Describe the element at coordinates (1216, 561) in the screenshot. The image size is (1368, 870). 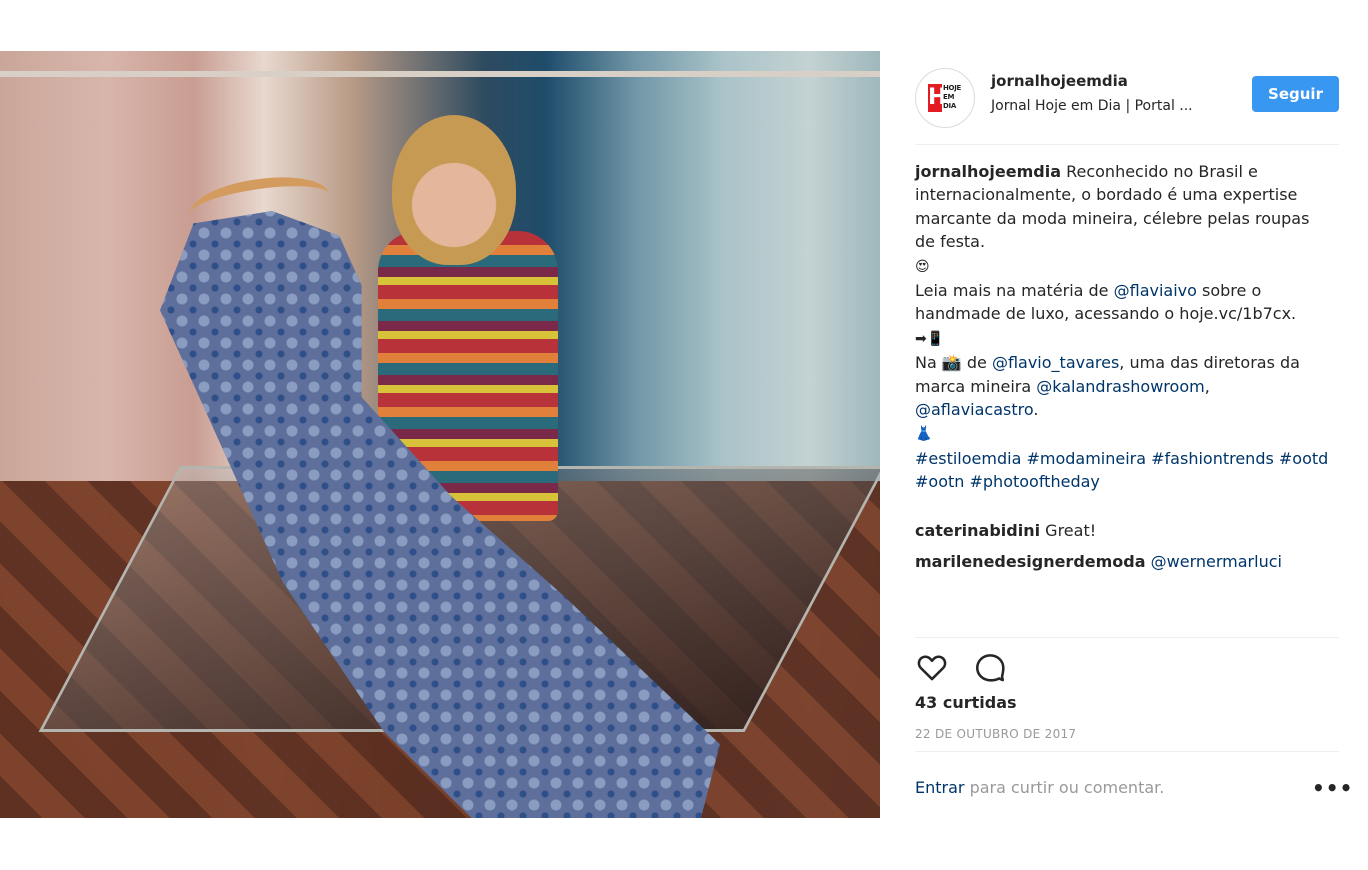
I see `comment-mention: @wernermarluci` at that location.